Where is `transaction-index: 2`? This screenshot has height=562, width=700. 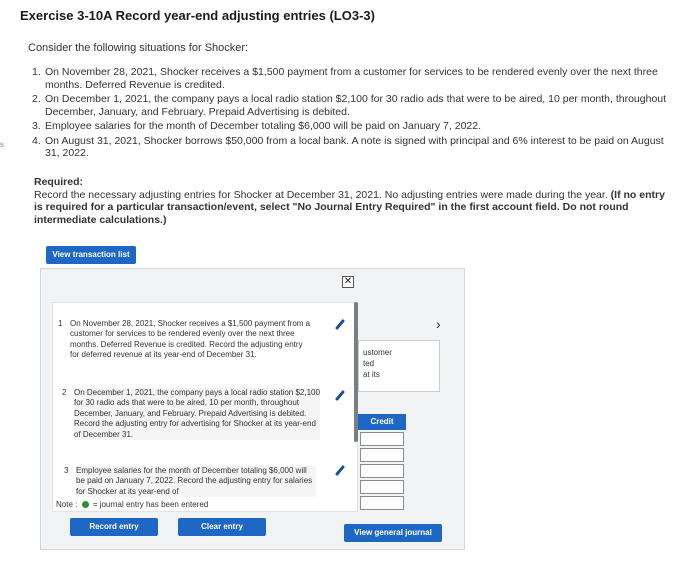 transaction-index: 2 is located at coordinates (64, 392).